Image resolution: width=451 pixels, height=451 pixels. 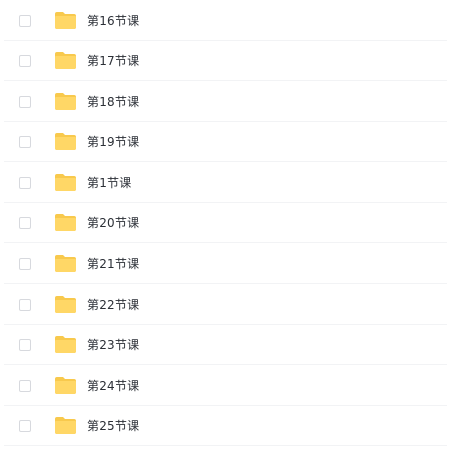 I want to click on list-item: 第18节课, so click(x=225, y=102).